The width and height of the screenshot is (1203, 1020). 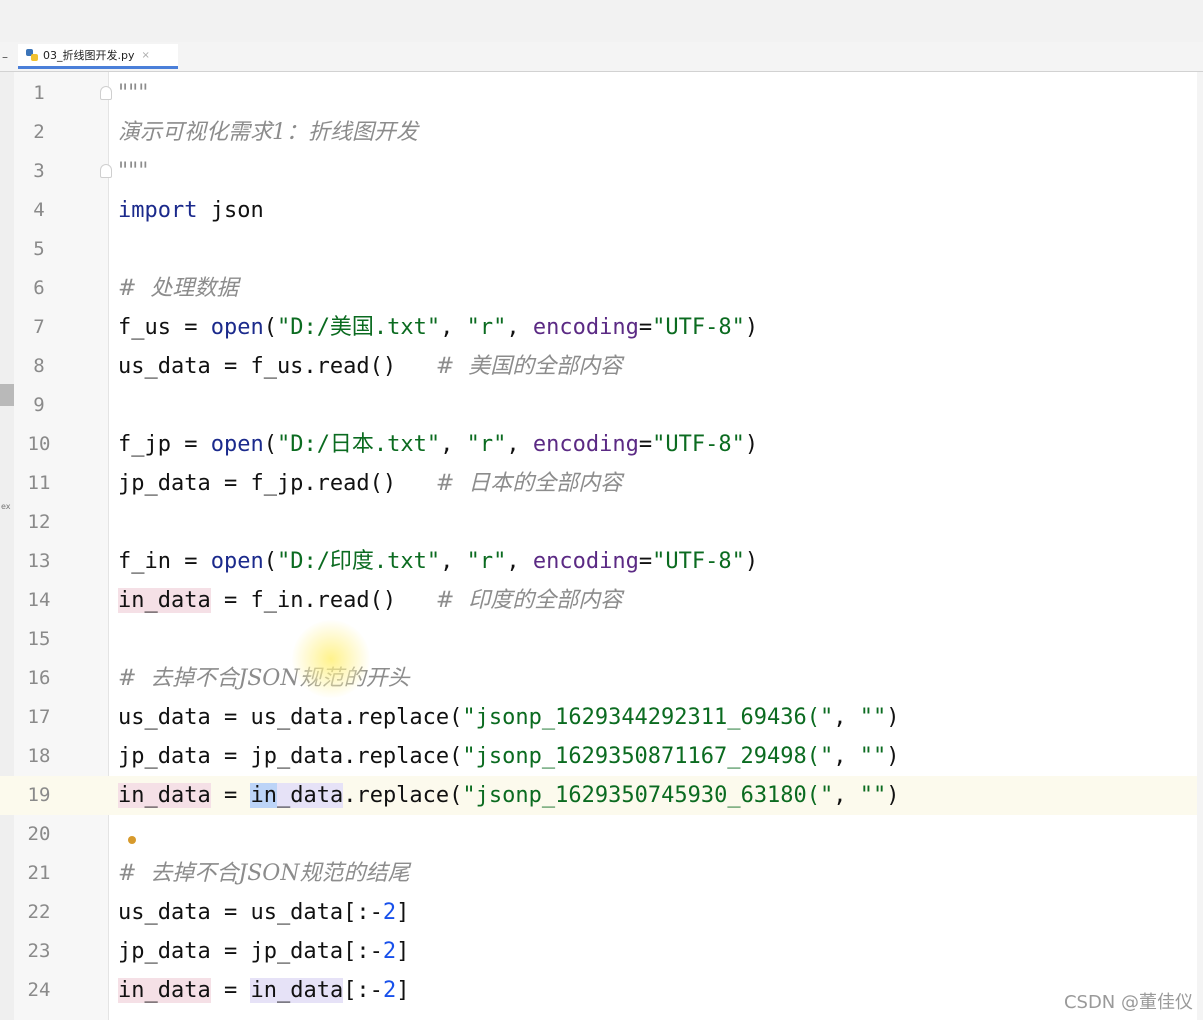 What do you see at coordinates (39, 795) in the screenshot?
I see `line-number: 19` at bounding box center [39, 795].